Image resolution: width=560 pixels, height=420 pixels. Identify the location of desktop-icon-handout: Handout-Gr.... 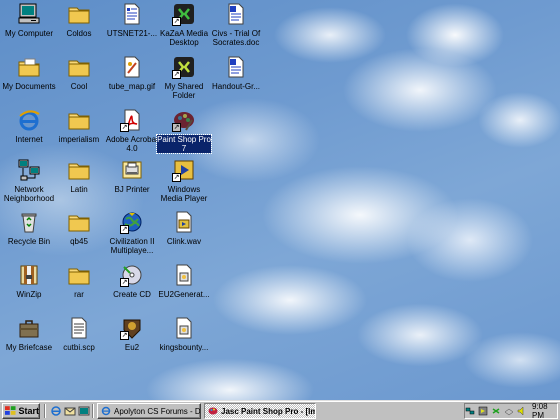
(236, 80).